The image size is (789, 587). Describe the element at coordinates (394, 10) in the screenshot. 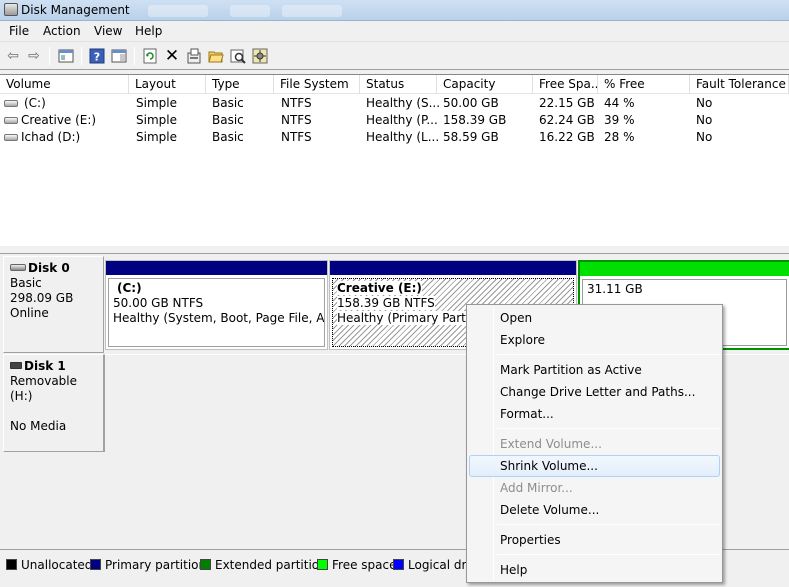

I see `title-bar: Disk Management` at that location.